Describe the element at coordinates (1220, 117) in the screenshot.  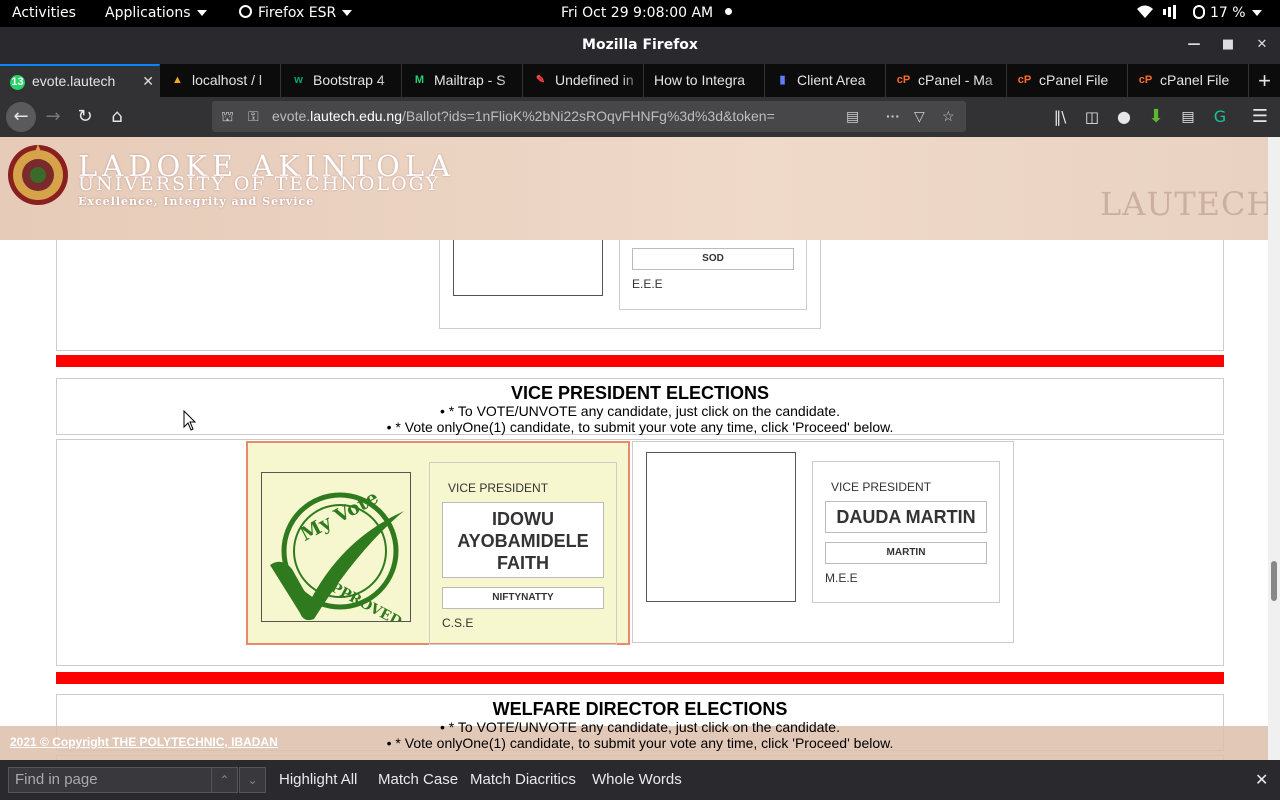
I see `grammarly-icon: G` at that location.